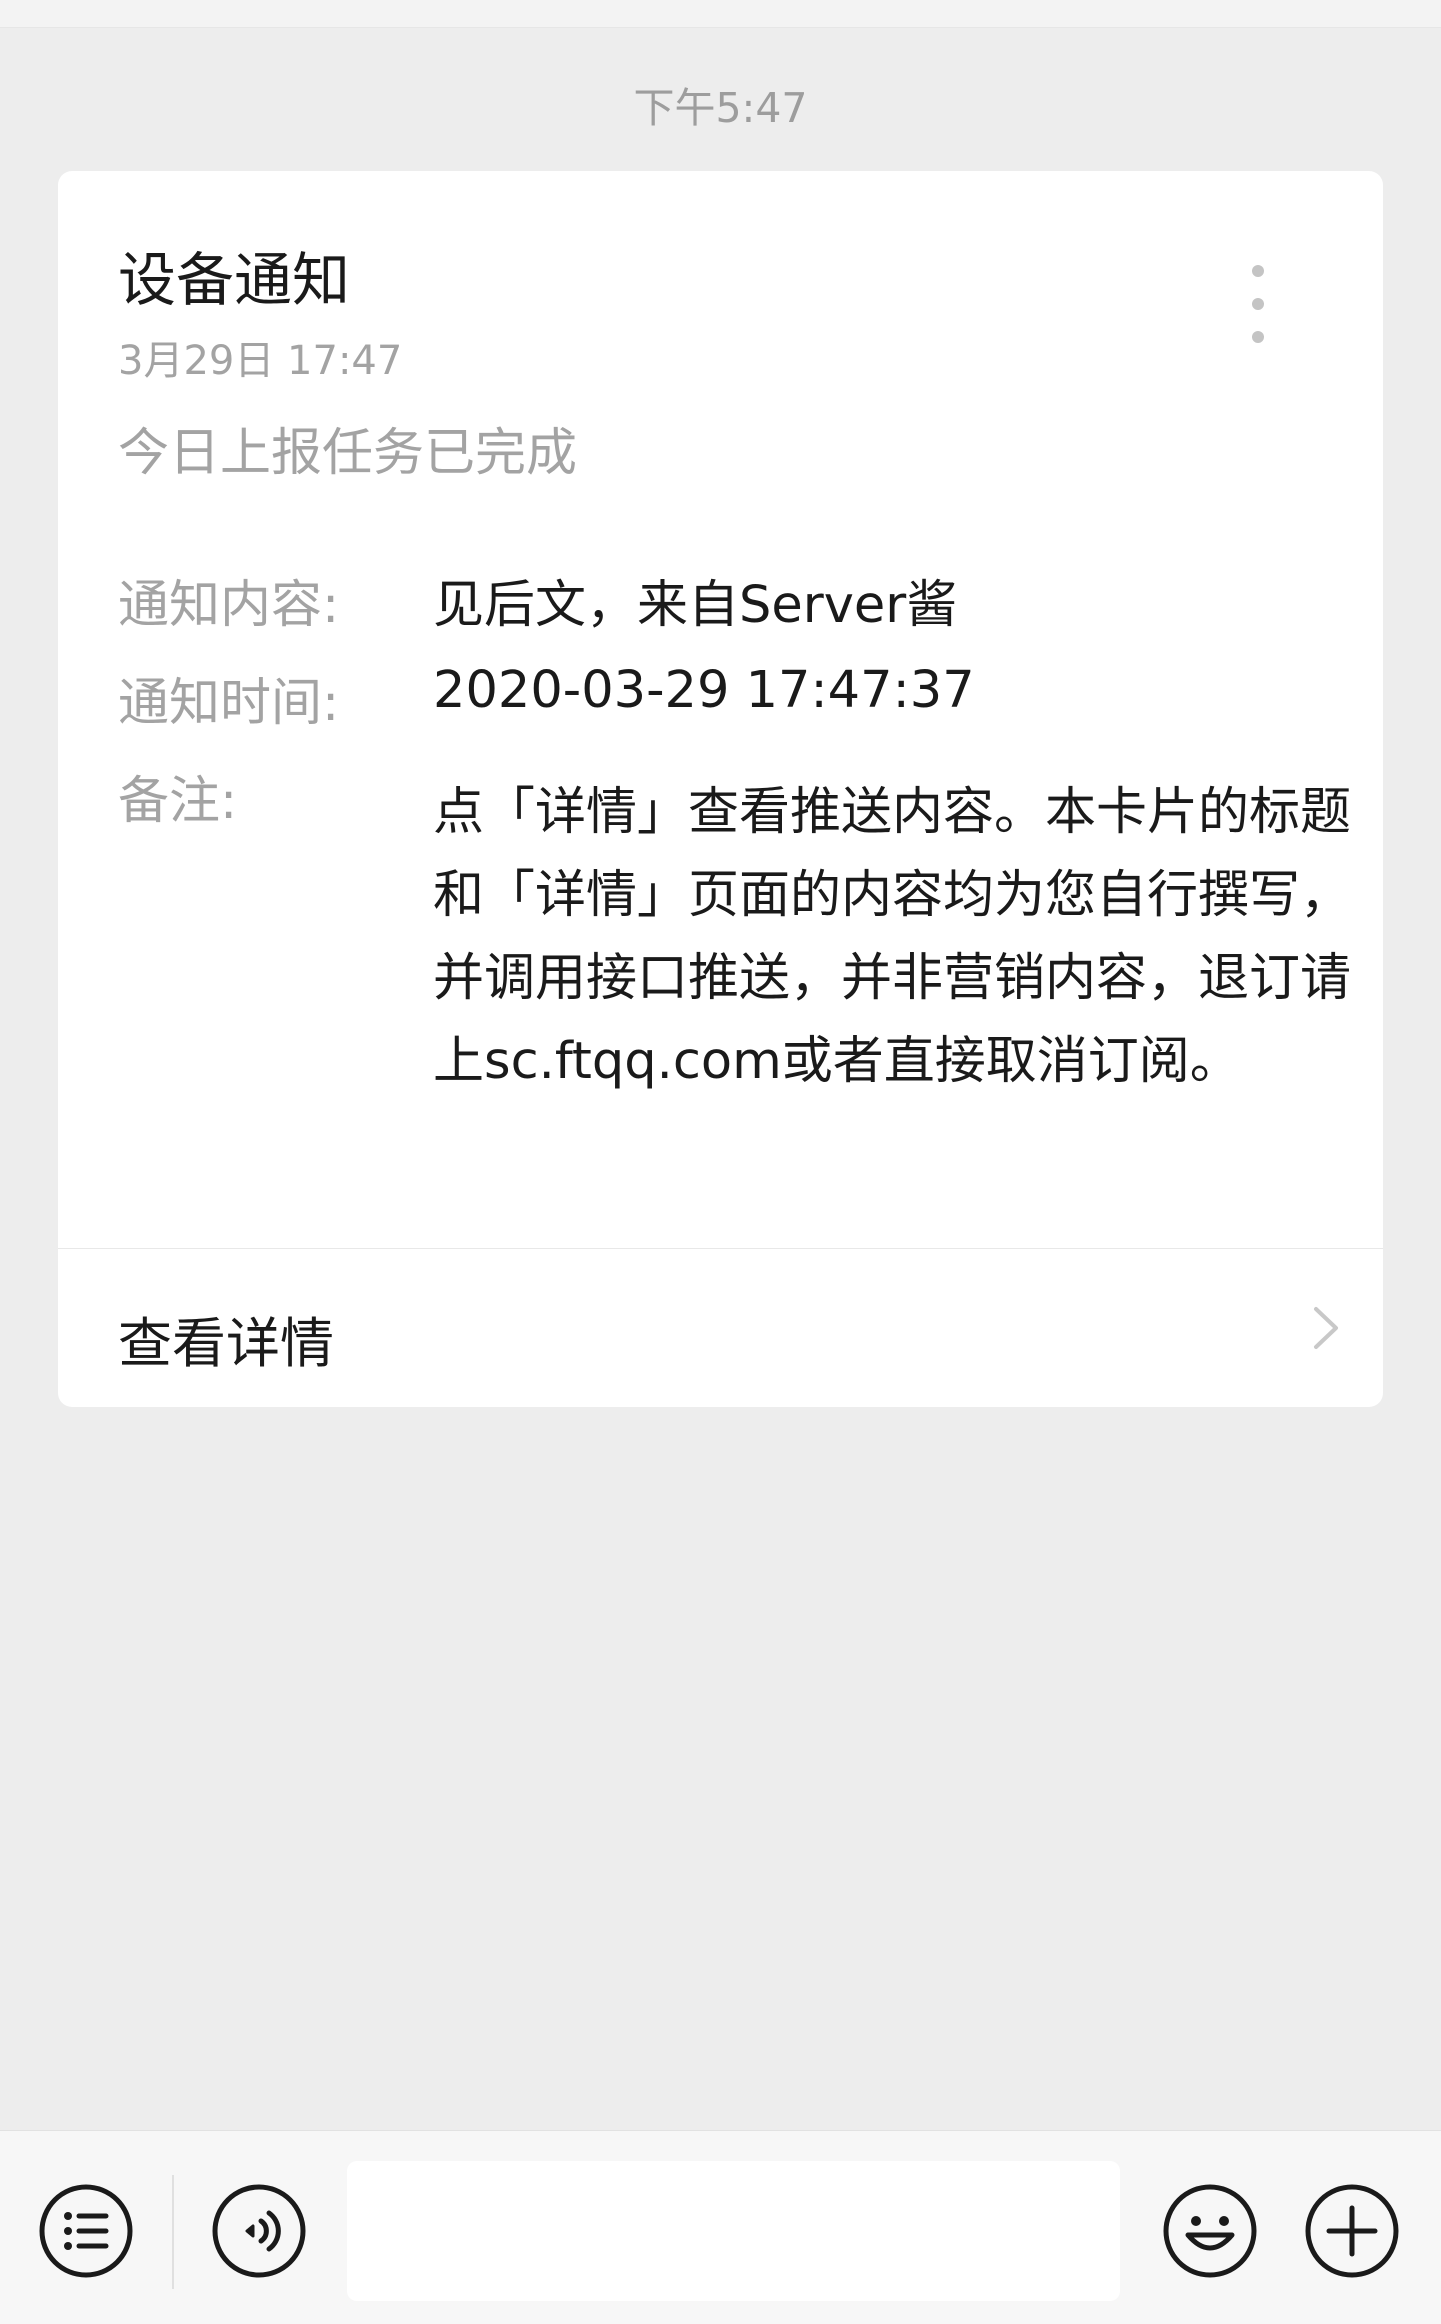 The height and width of the screenshot is (2324, 1441). Describe the element at coordinates (178, 801) in the screenshot. I see `field-label-note: 备注:` at that location.